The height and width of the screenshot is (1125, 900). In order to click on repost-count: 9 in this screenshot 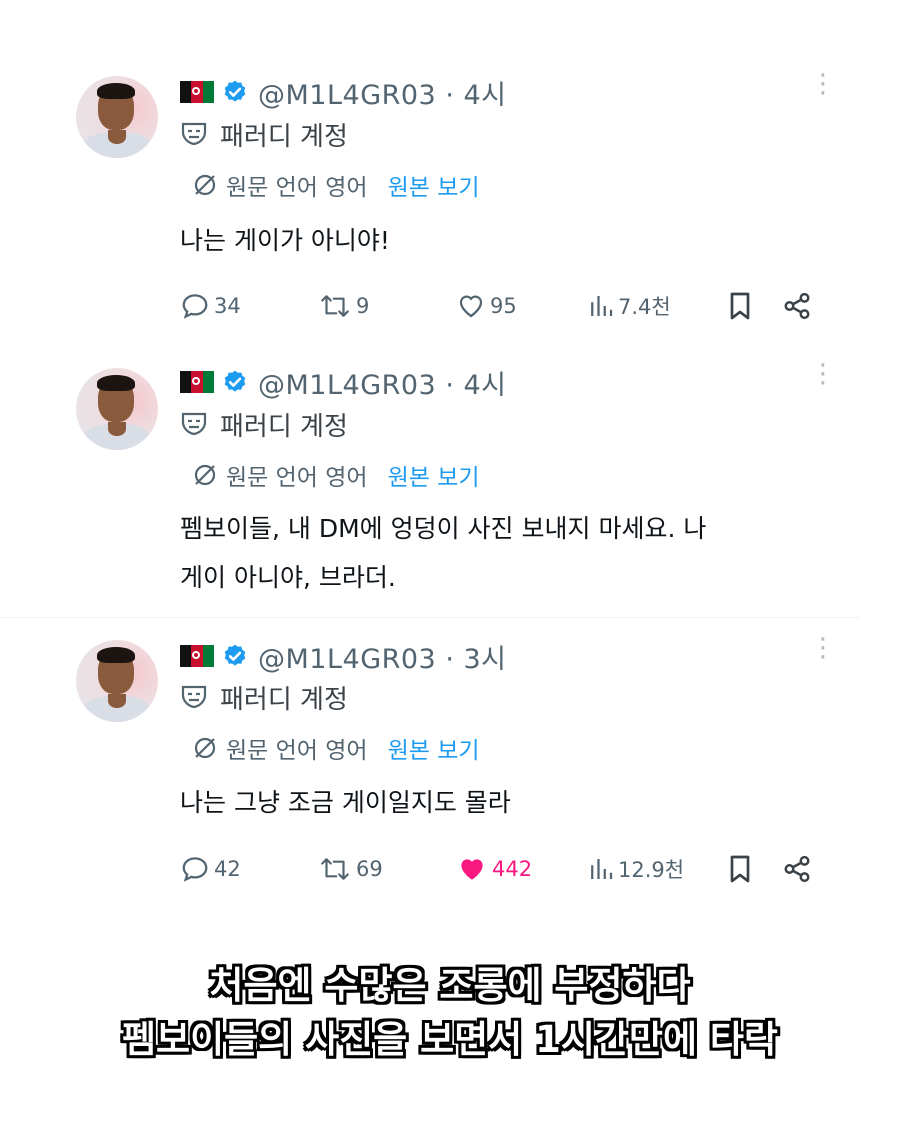, I will do `click(363, 306)`.